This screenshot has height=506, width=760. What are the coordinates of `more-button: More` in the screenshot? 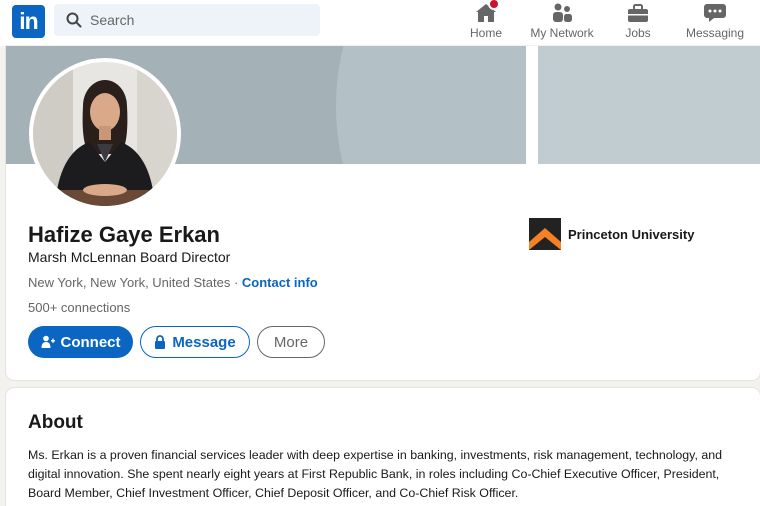 It's located at (291, 342).